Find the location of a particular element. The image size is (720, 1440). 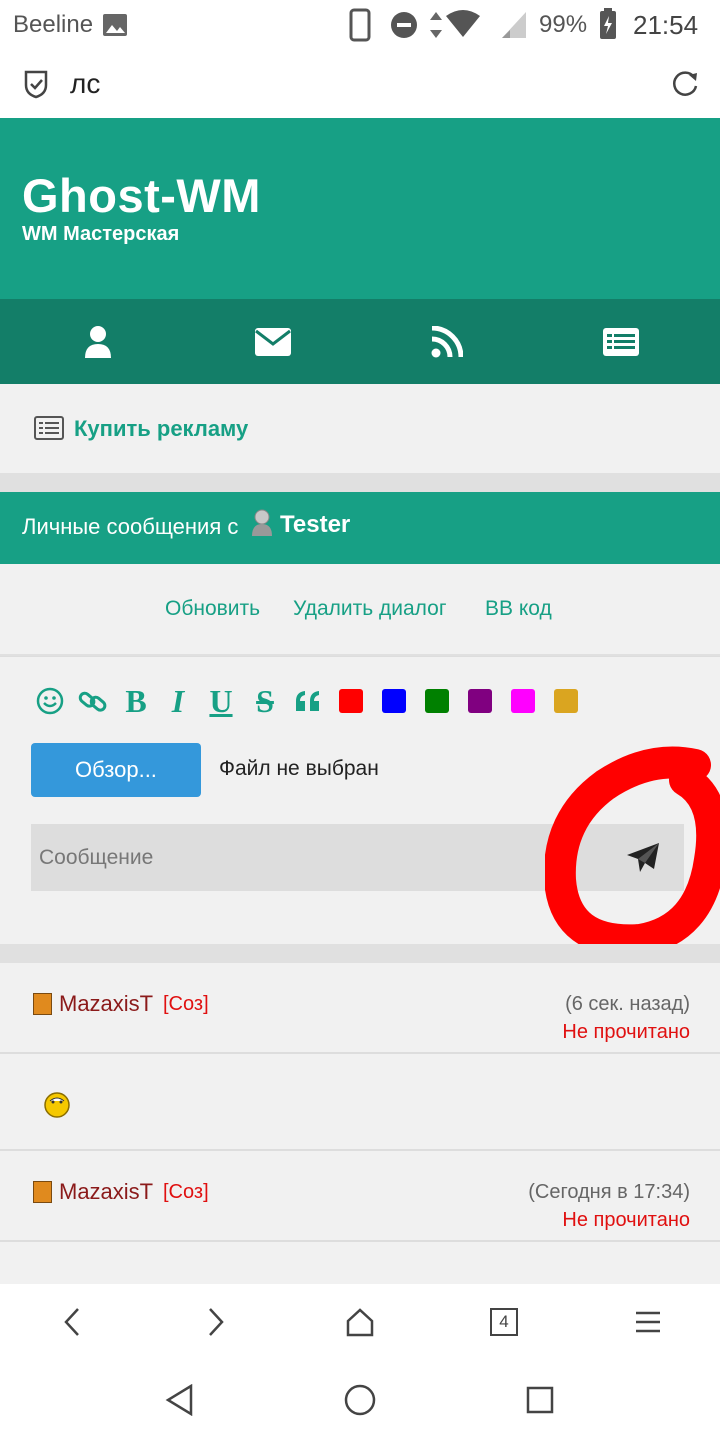

quote-button is located at coordinates (308, 701).